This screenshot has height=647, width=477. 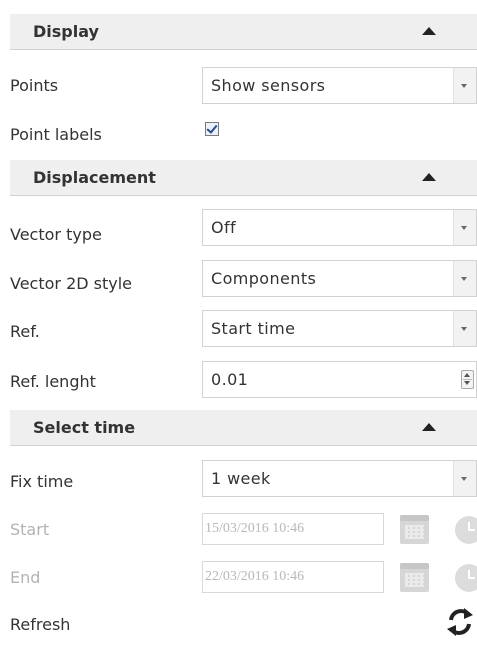 What do you see at coordinates (30, 529) in the screenshot?
I see `start-label: Start` at bounding box center [30, 529].